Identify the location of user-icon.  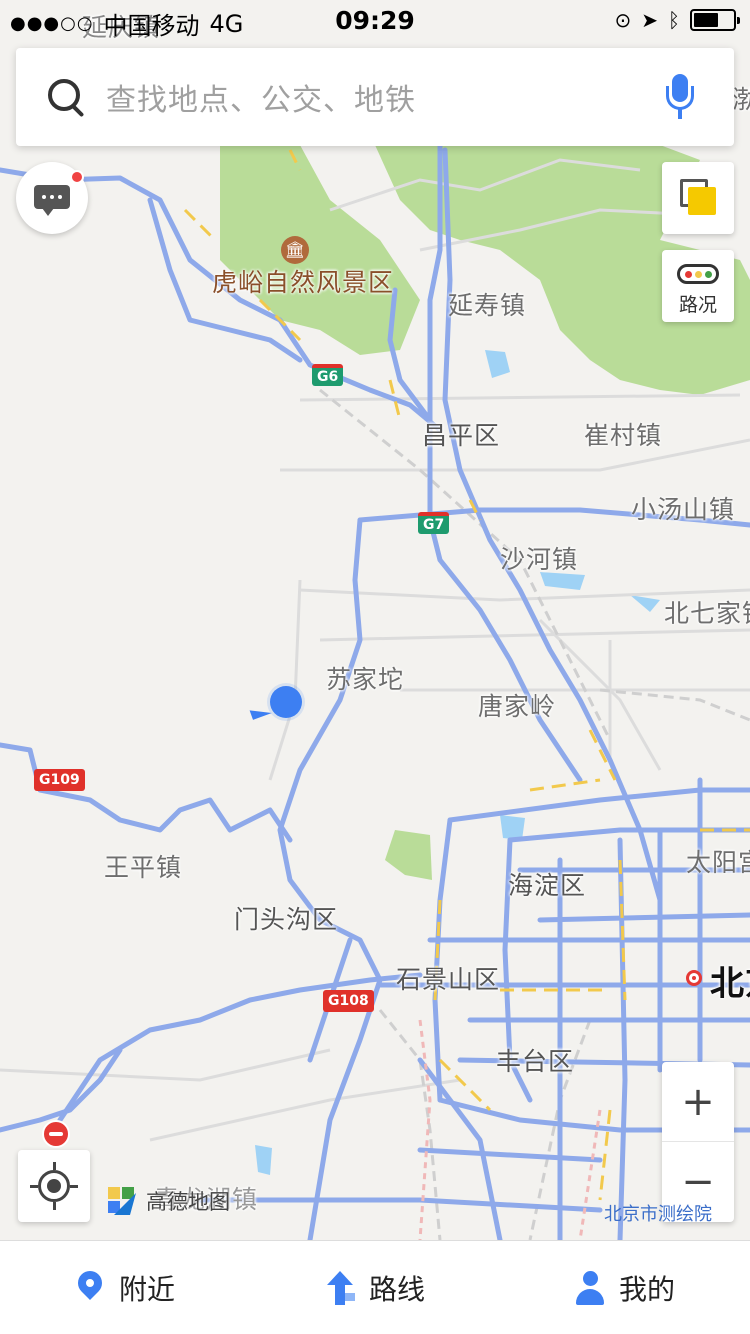
(590, 1287).